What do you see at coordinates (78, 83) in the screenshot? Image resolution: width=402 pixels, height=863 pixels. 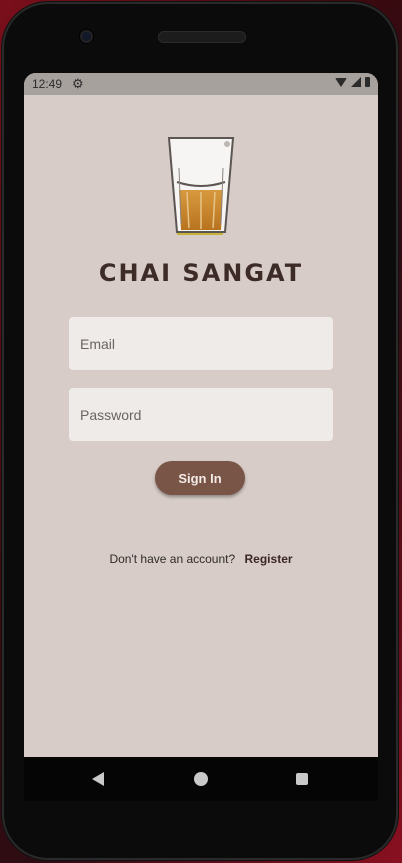 I see `settings-icon: ⚙` at bounding box center [78, 83].